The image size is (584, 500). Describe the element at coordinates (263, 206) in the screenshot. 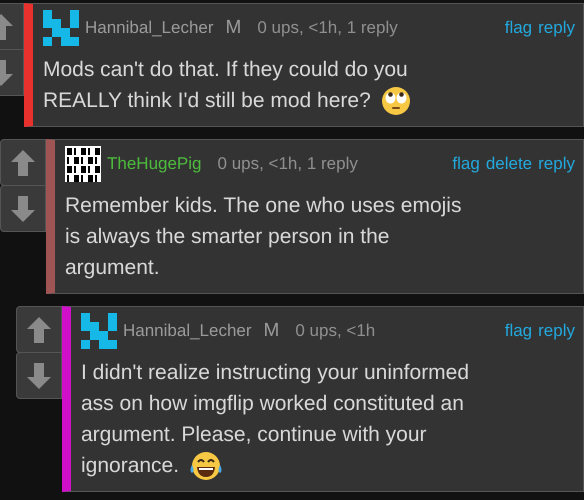

I see `comment-text-line: Remember kids. The one who uses emojis` at that location.